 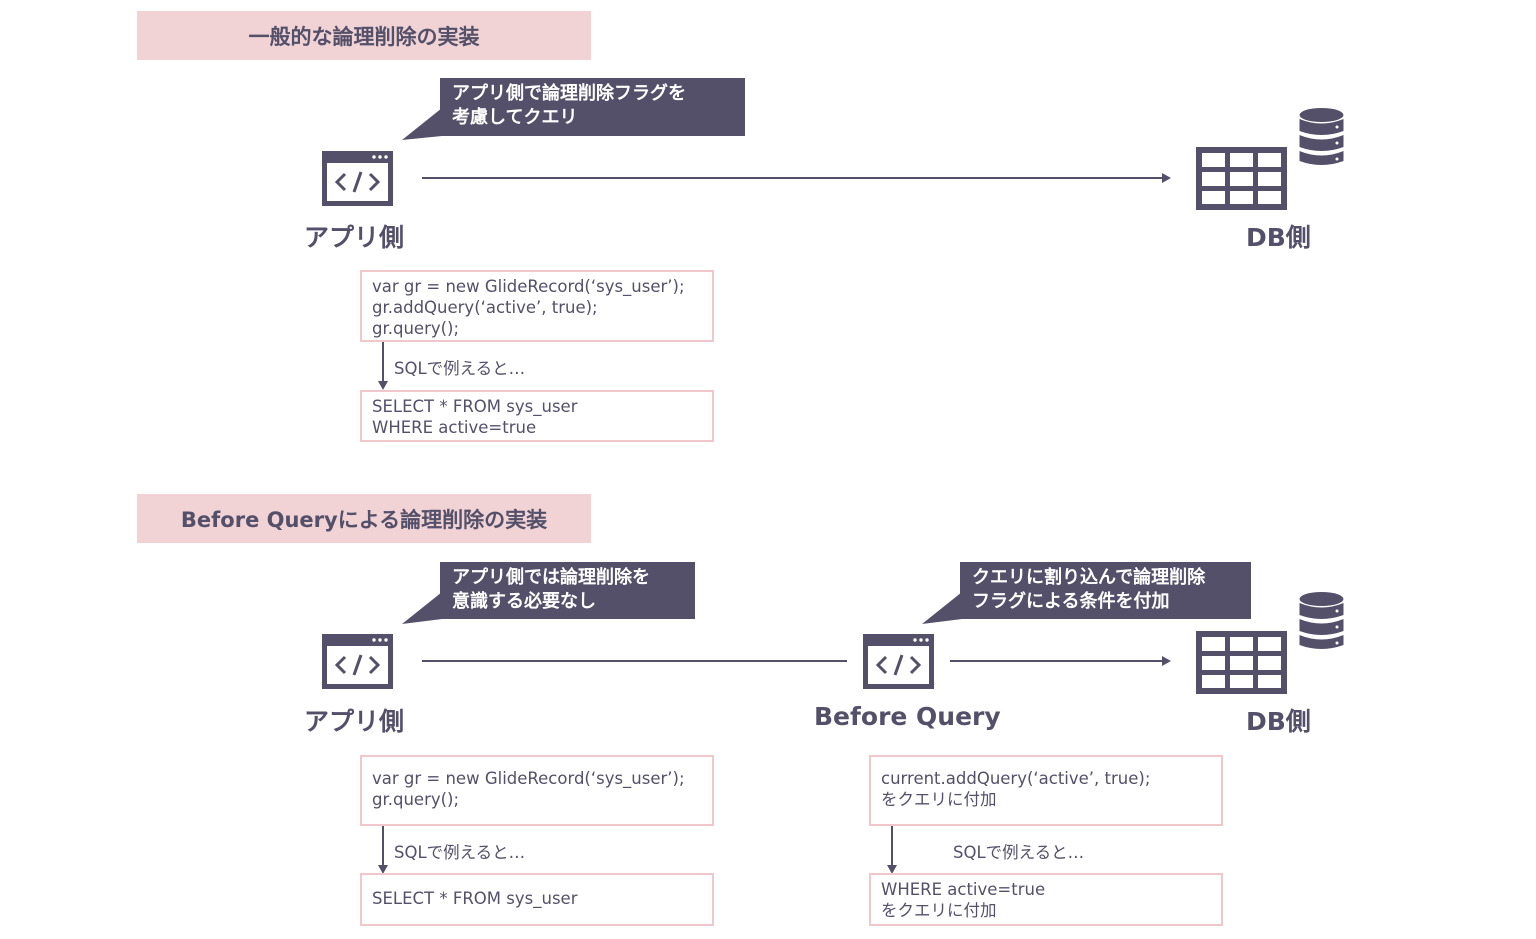 What do you see at coordinates (422, 124) in the screenshot?
I see `section1-callout-tail` at bounding box center [422, 124].